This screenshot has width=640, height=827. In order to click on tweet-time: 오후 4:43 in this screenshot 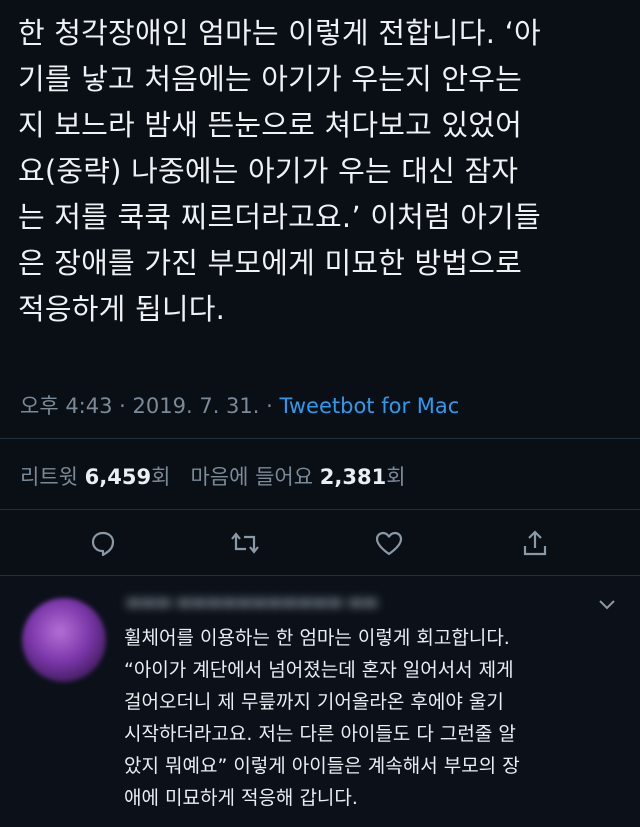, I will do `click(66, 406)`.